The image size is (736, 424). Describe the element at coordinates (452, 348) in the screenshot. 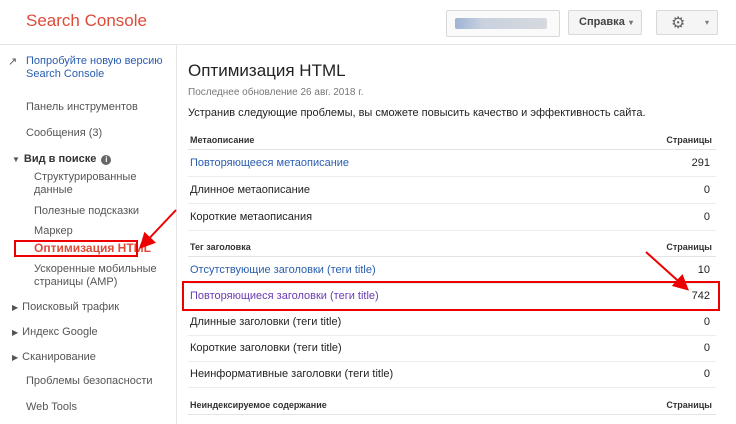

I see `table-row: Короткие заголовки (теги title) 0` at that location.